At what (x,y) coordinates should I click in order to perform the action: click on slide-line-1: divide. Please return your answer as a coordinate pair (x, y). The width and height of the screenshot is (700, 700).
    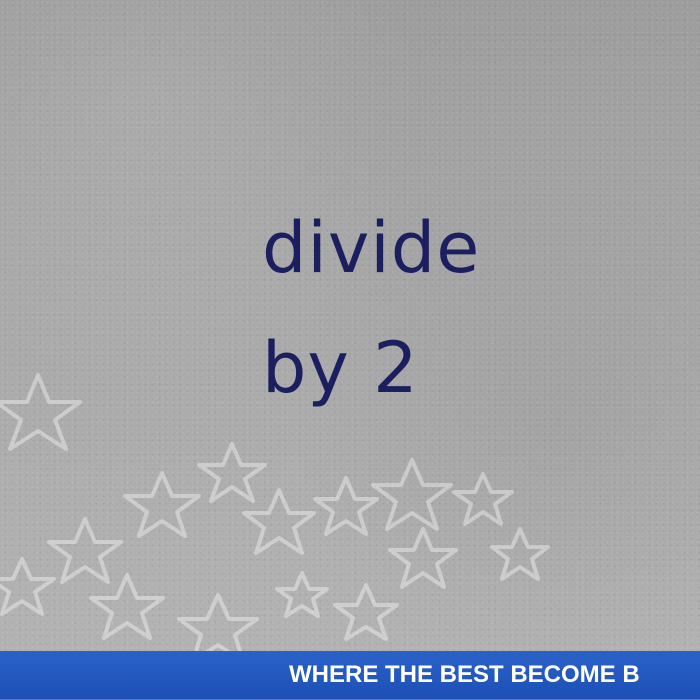
    Looking at the image, I should click on (371, 248).